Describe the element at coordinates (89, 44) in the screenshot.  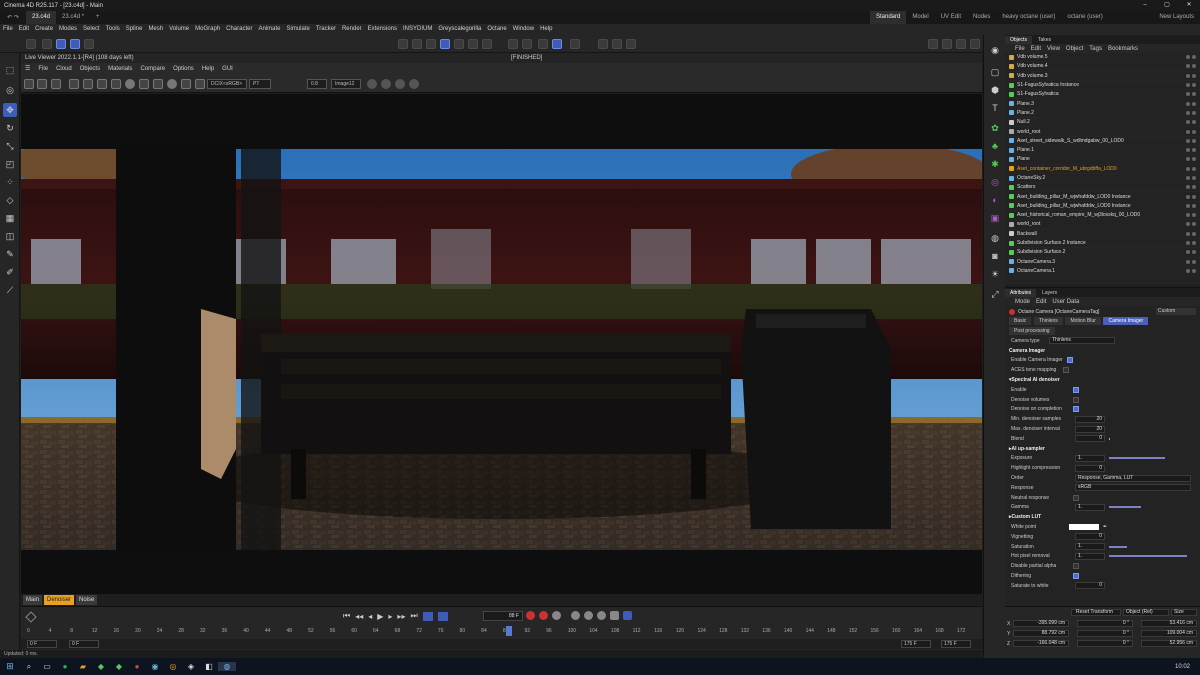
I see `axis-y-button` at that location.